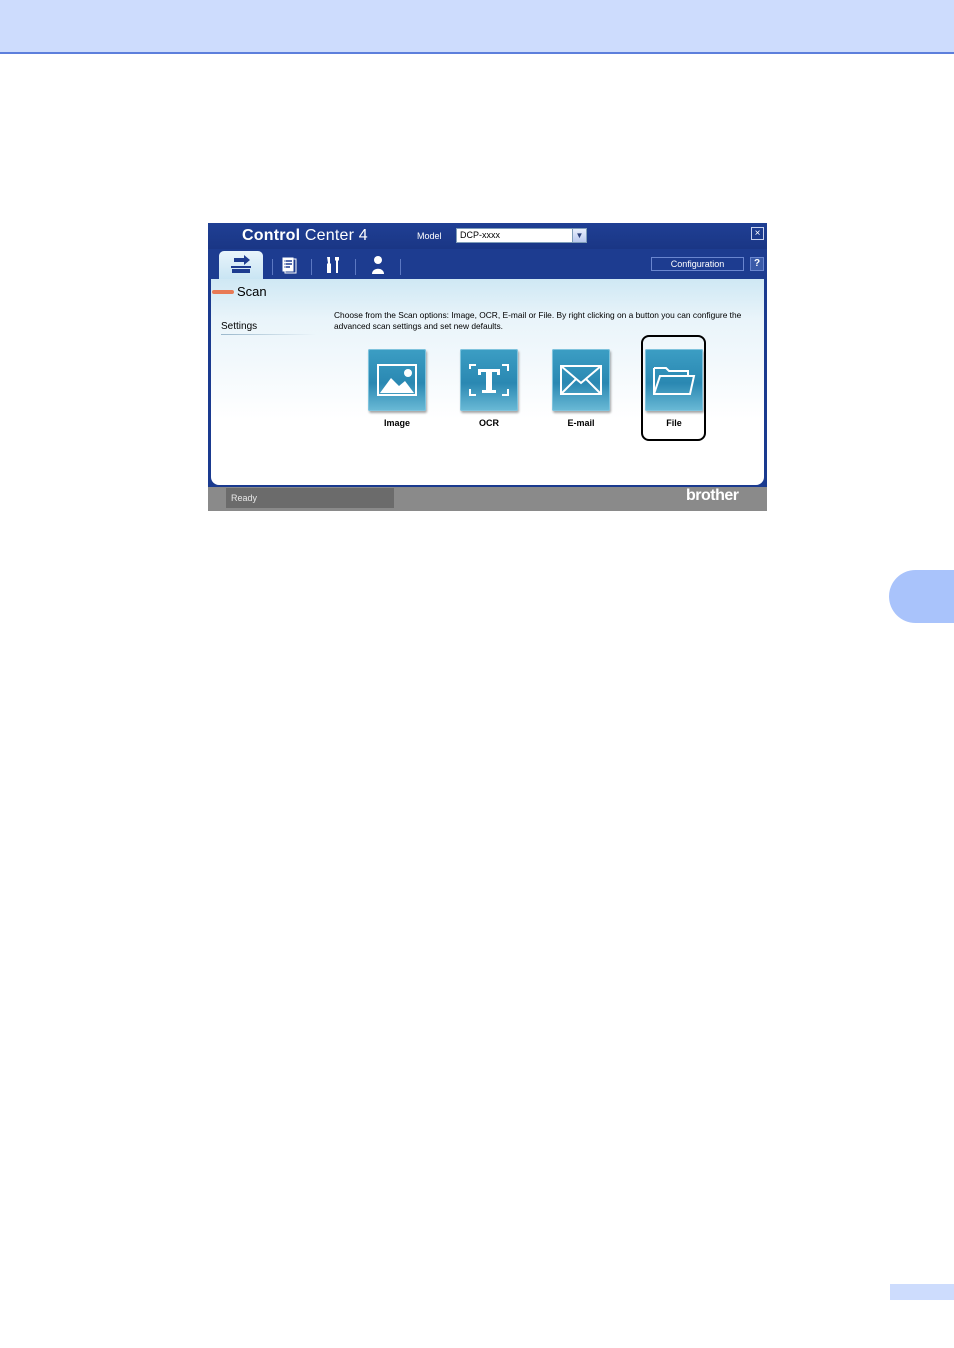 The width and height of the screenshot is (954, 1348). Describe the element at coordinates (487, 264) in the screenshot. I see `function-tab-bar: Configuration ?` at that location.